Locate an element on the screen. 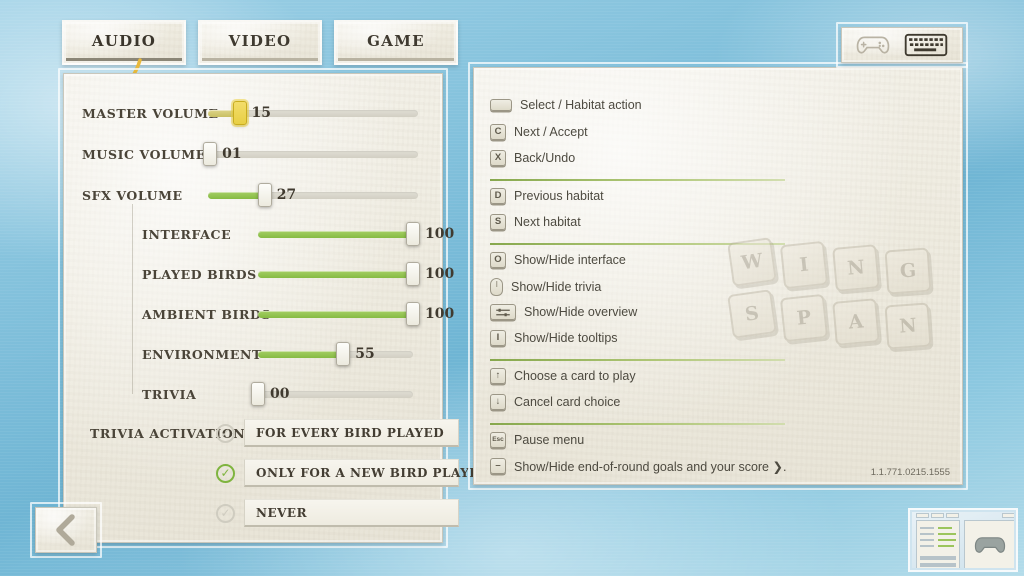 The width and height of the screenshot is (1024, 576). slider-row: Trivia 00 is located at coordinates (262, 394).